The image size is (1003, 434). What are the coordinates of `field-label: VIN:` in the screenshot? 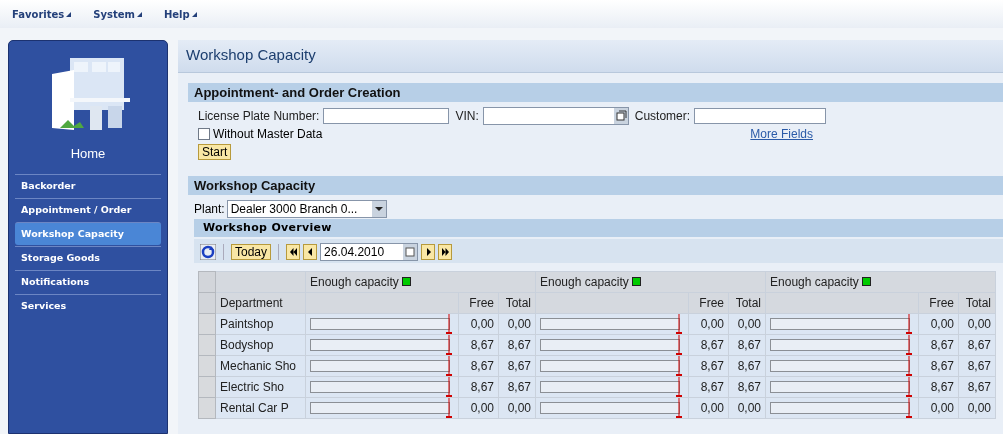 It's located at (467, 116).